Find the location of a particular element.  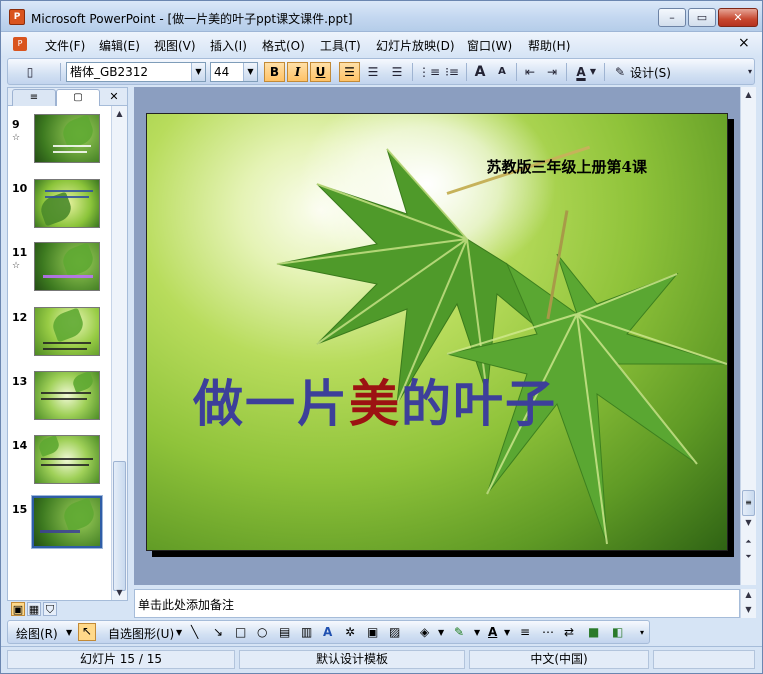

next-slide-icon: ⏷ is located at coordinates (748, 556).